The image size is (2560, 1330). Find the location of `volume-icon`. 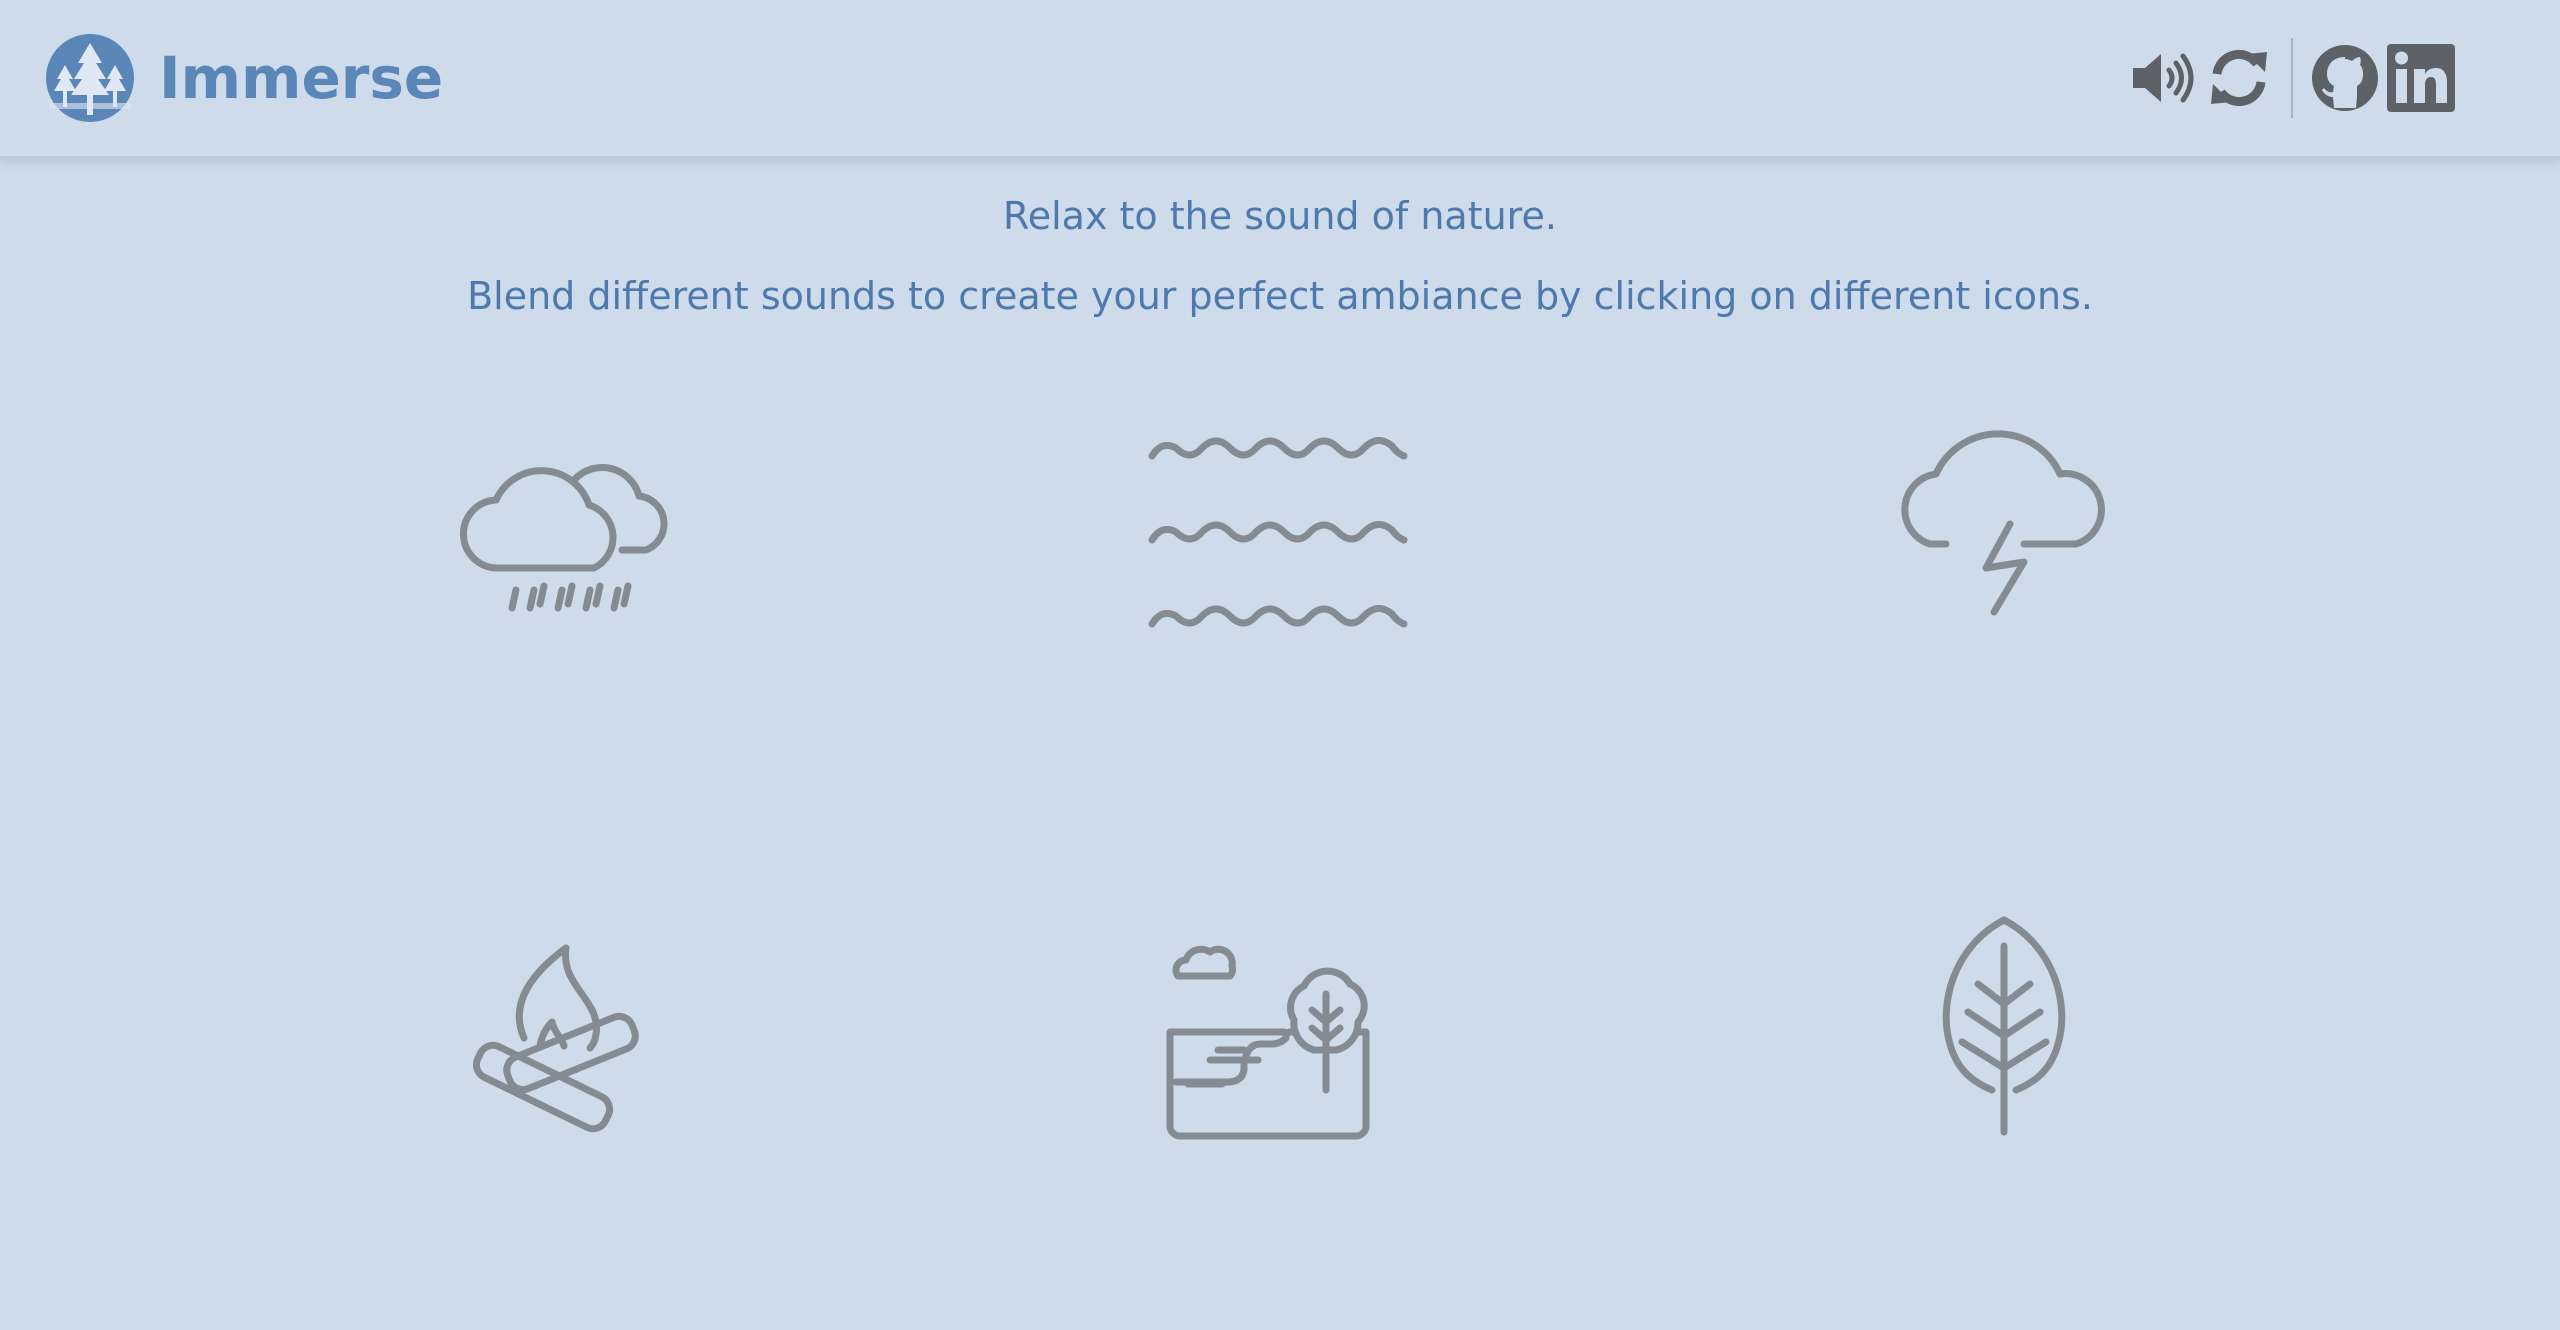

volume-icon is located at coordinates (2163, 78).